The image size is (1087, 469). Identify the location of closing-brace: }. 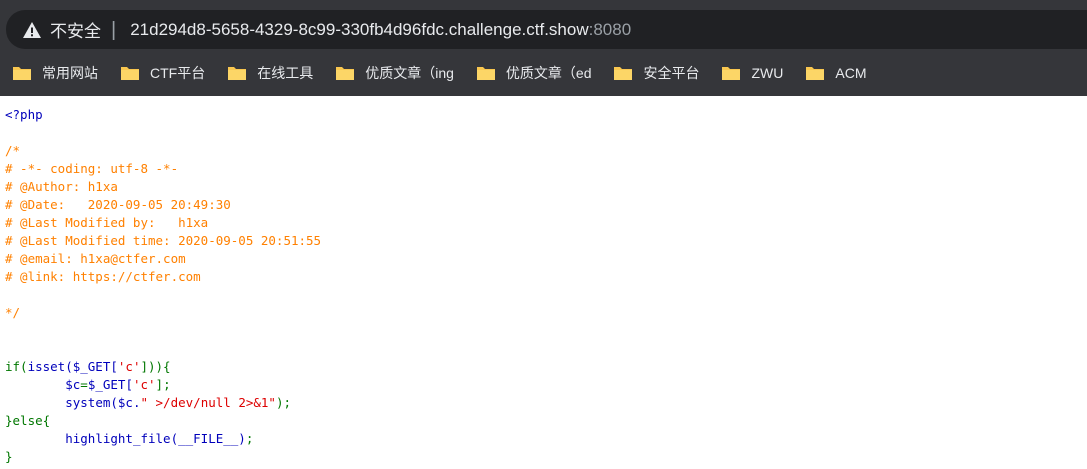
(9, 456).